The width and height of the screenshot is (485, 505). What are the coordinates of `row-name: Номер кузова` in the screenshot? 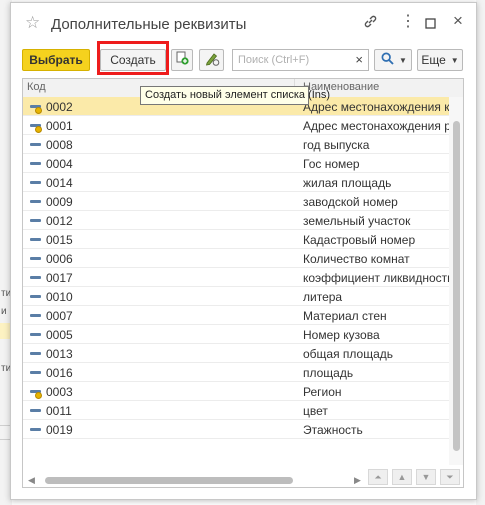 It's located at (341, 335).